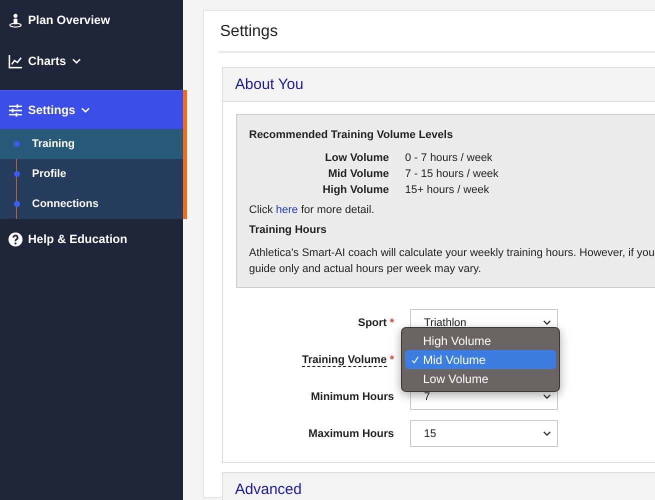 This screenshot has height=500, width=655. Describe the element at coordinates (439, 85) in the screenshot. I see `panel-header: About You` at that location.